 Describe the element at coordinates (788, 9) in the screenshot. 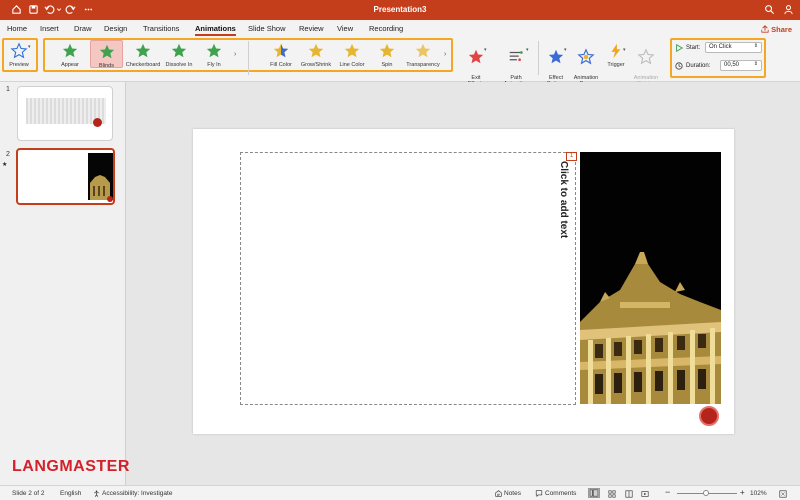

I see `account-icon` at that location.